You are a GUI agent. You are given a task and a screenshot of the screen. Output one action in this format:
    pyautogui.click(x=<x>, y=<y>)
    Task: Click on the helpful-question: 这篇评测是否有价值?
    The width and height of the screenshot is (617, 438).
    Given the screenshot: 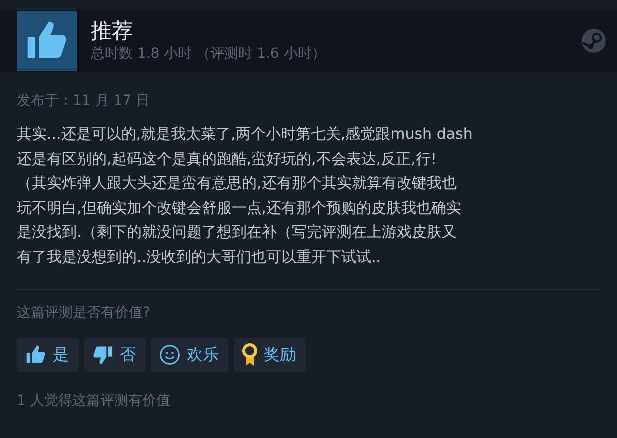 What is the action you would take?
    pyautogui.click(x=84, y=313)
    